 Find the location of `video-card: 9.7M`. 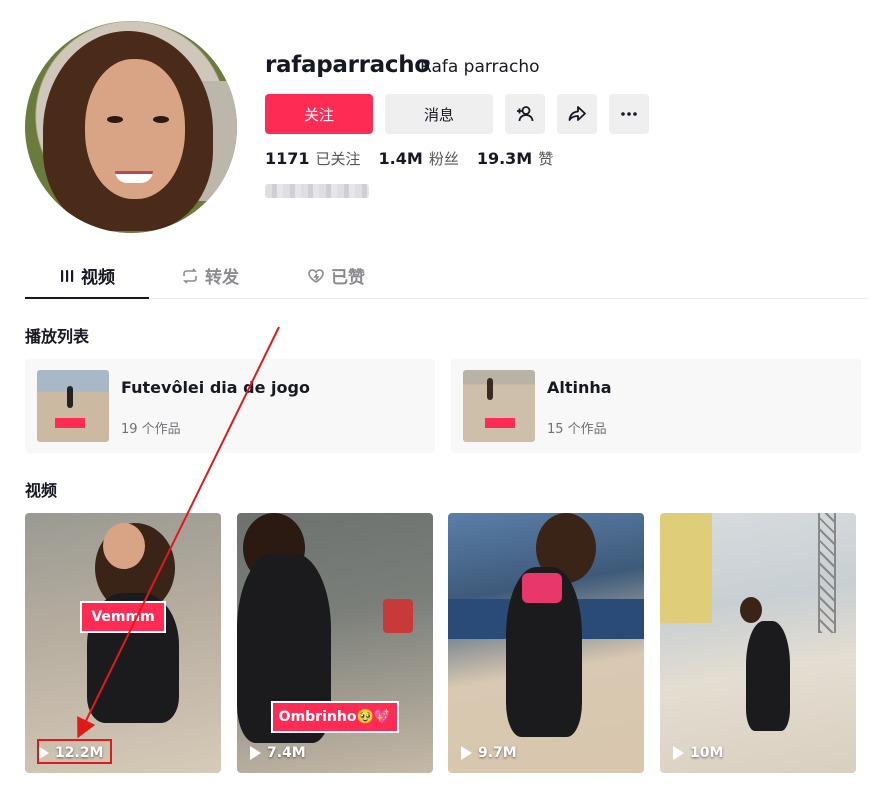

video-card: 9.7M is located at coordinates (546, 643).